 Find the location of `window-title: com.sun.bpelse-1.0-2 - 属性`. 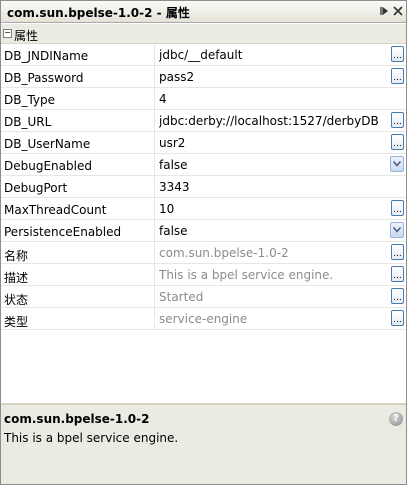

window-title: com.sun.bpelse-1.0-2 - 属性 is located at coordinates (98, 13).